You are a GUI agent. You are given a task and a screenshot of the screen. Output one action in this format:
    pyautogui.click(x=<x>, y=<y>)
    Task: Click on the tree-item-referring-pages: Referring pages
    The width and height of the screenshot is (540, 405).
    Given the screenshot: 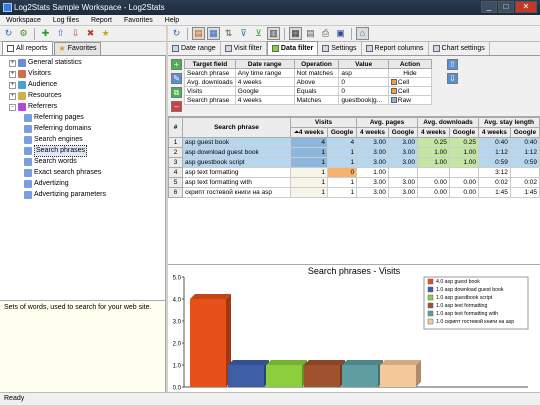 What is the action you would take?
    pyautogui.click(x=54, y=118)
    